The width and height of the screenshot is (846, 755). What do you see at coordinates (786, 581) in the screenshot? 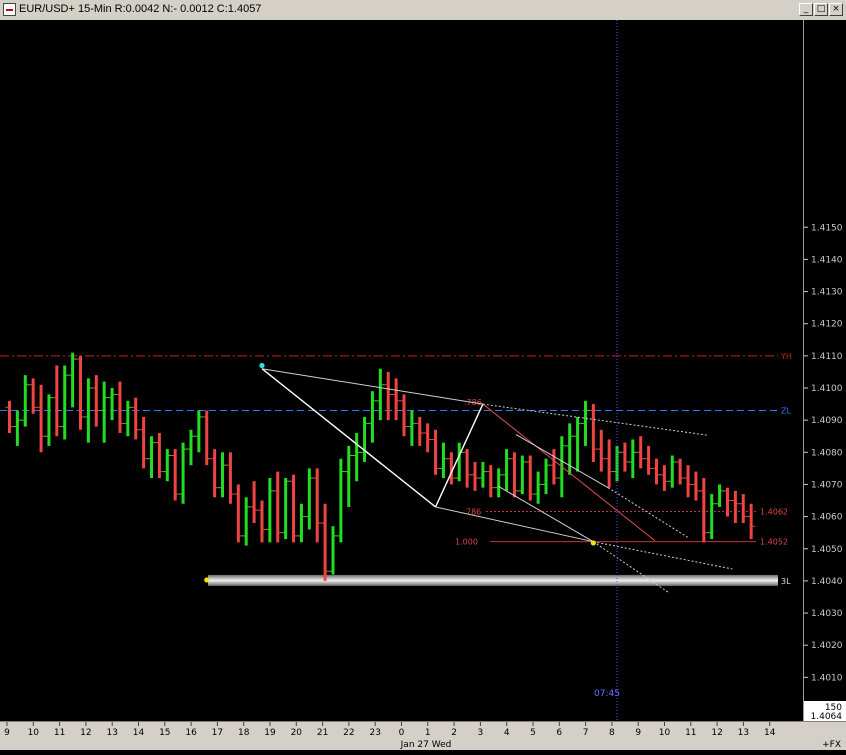
I see `level-3l-label: 3L` at bounding box center [786, 581].